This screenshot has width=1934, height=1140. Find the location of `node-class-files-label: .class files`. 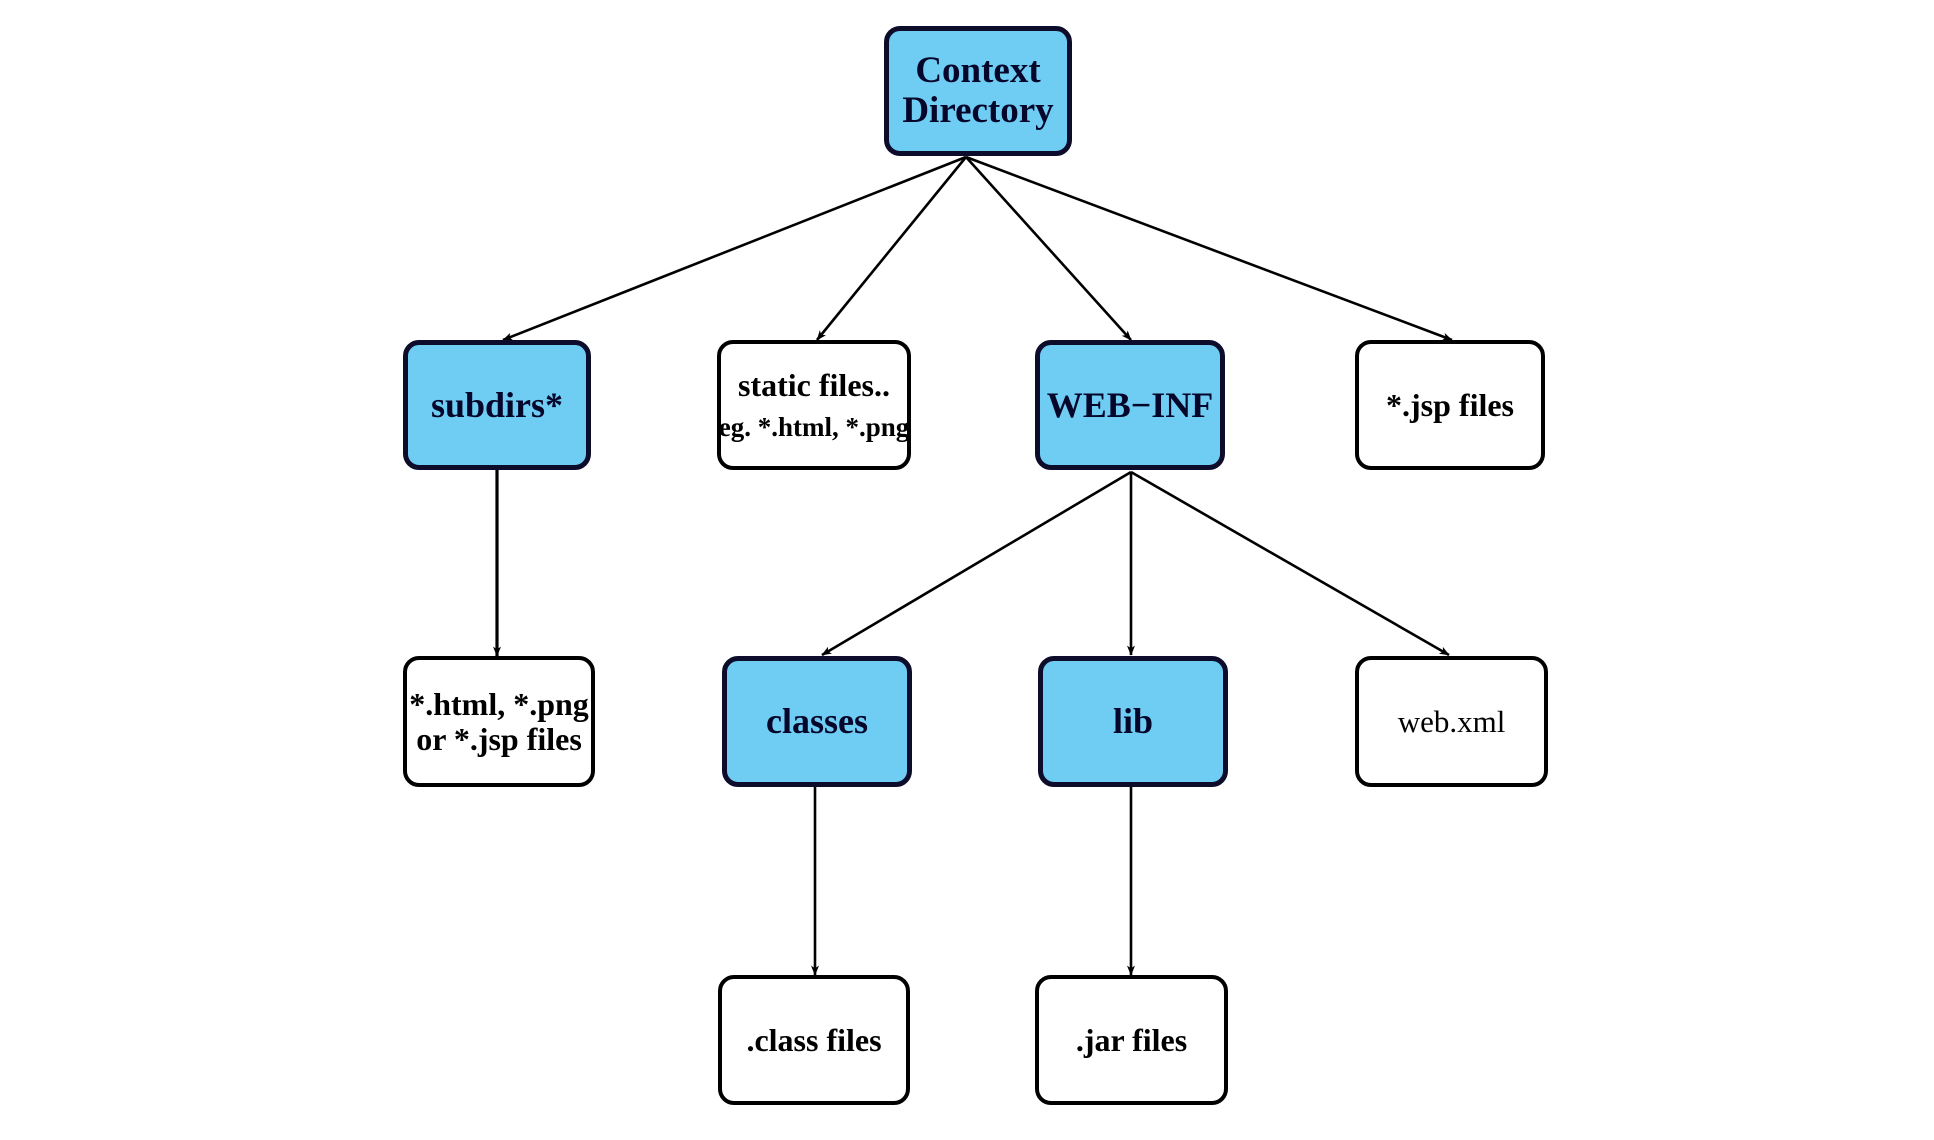

node-class-files-label: .class files is located at coordinates (814, 1039).